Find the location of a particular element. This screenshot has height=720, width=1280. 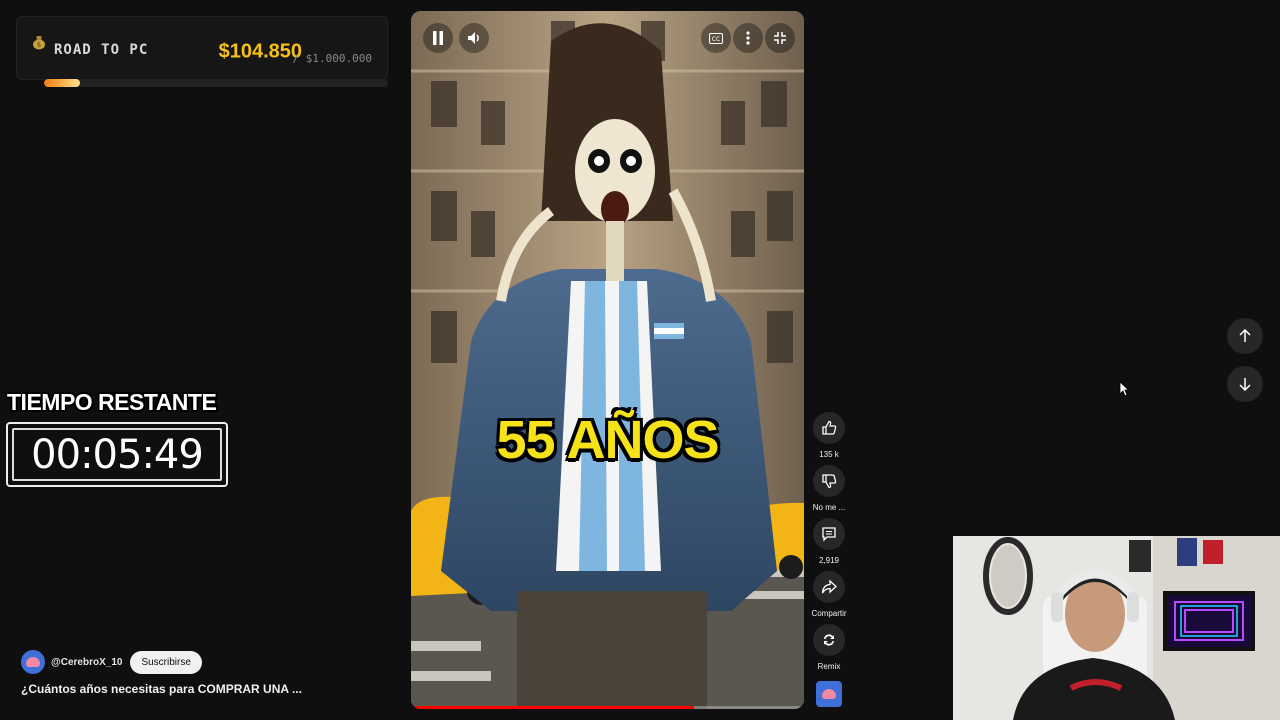

next-video-button is located at coordinates (1245, 384).